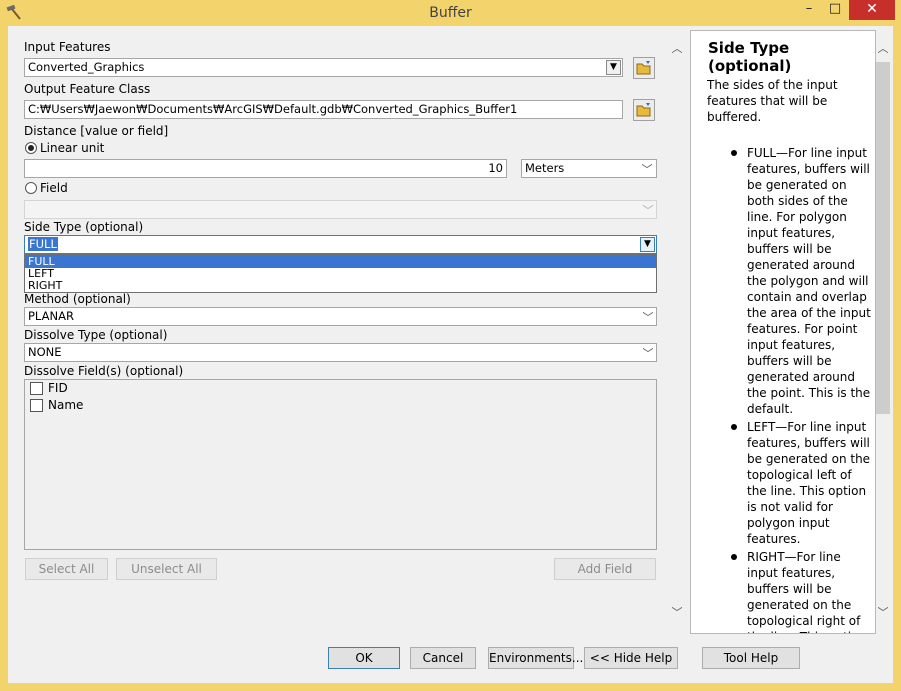 Image resolution: width=901 pixels, height=691 pixels. Describe the element at coordinates (751, 658) in the screenshot. I see `tool-help-button: Tool Help` at that location.